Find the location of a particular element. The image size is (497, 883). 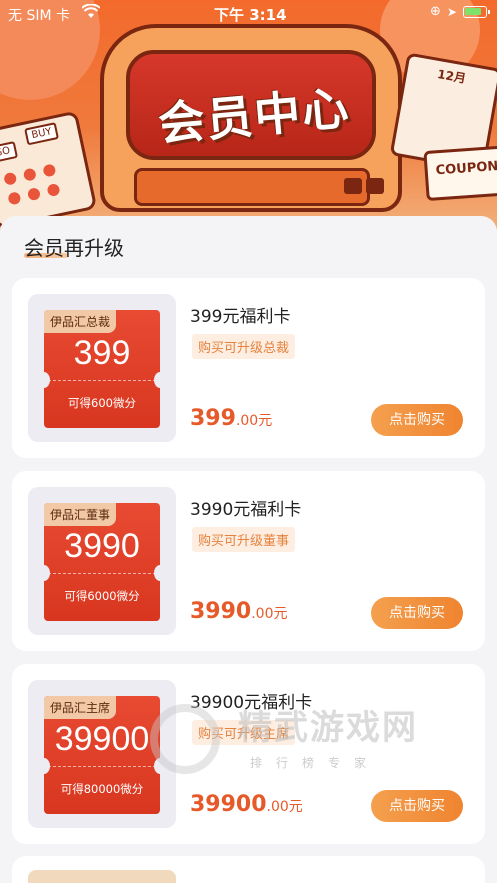

ticket-amount: 399 is located at coordinates (102, 353).